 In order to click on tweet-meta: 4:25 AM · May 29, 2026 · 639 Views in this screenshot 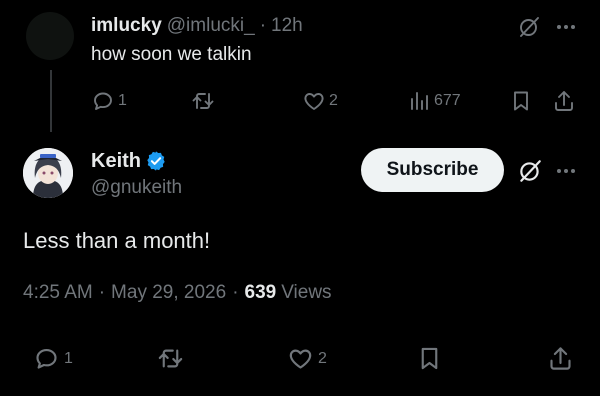, I will do `click(177, 293)`.